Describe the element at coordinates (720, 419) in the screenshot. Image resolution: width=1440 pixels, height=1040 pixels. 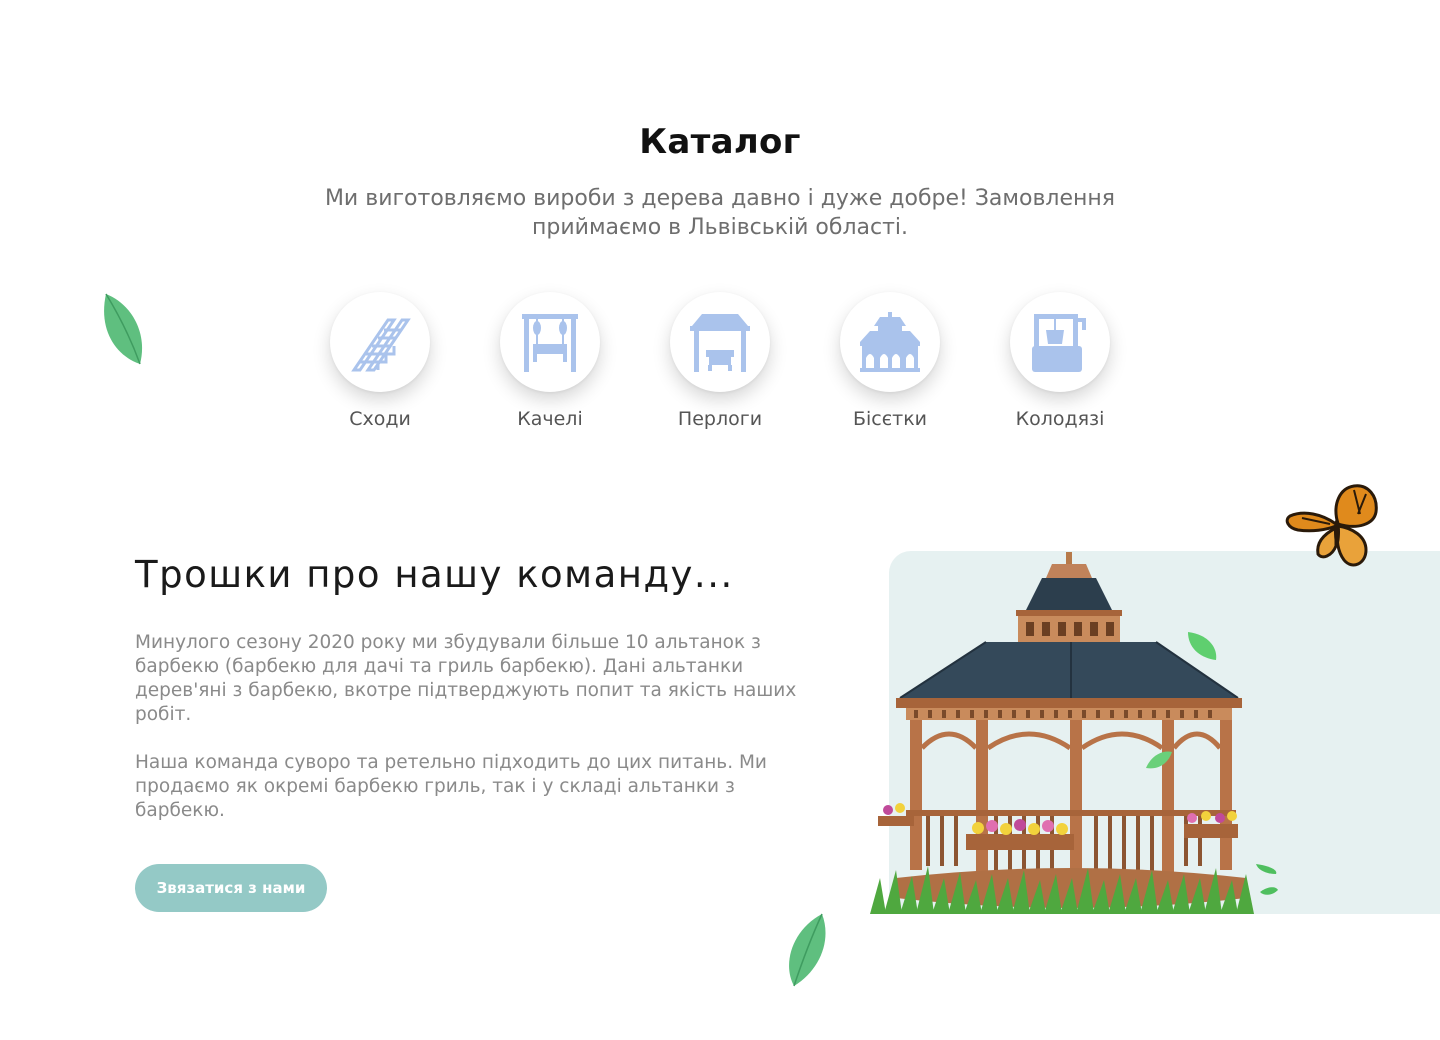
I see `category-label: Перлоги` at that location.